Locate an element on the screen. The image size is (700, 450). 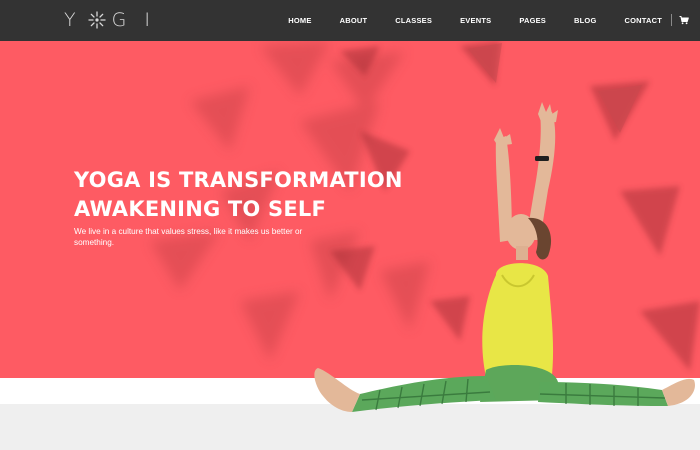
nav-divider is located at coordinates (671, 20).